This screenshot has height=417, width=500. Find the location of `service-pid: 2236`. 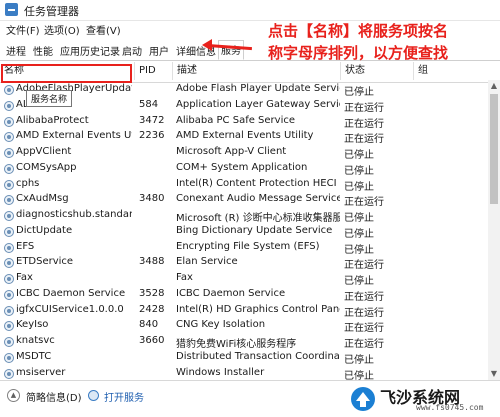

service-pid: 2236 is located at coordinates (152, 136).